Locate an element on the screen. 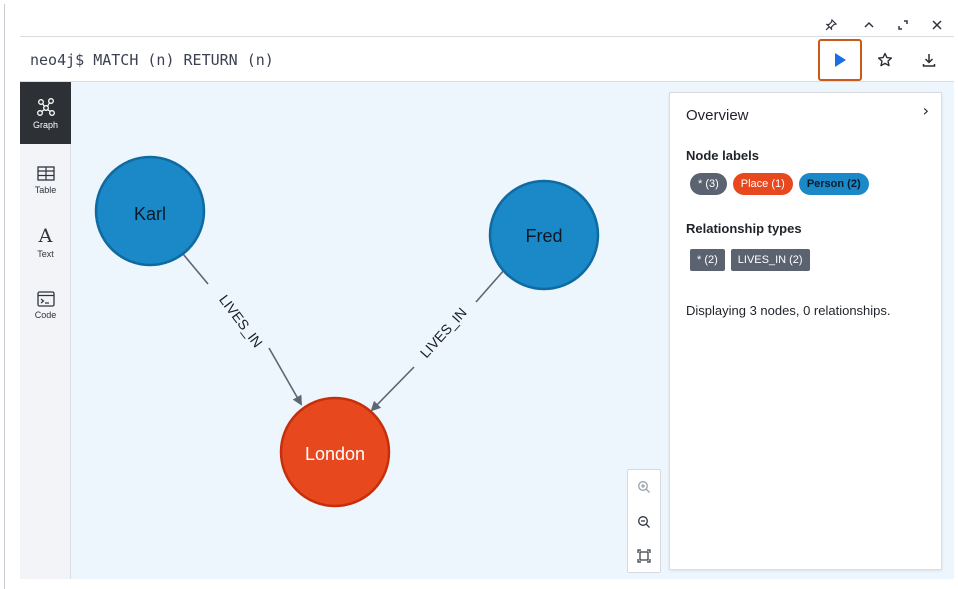 This screenshot has height=589, width=958. sidebar-item-label: Code is located at coordinates (45, 314).